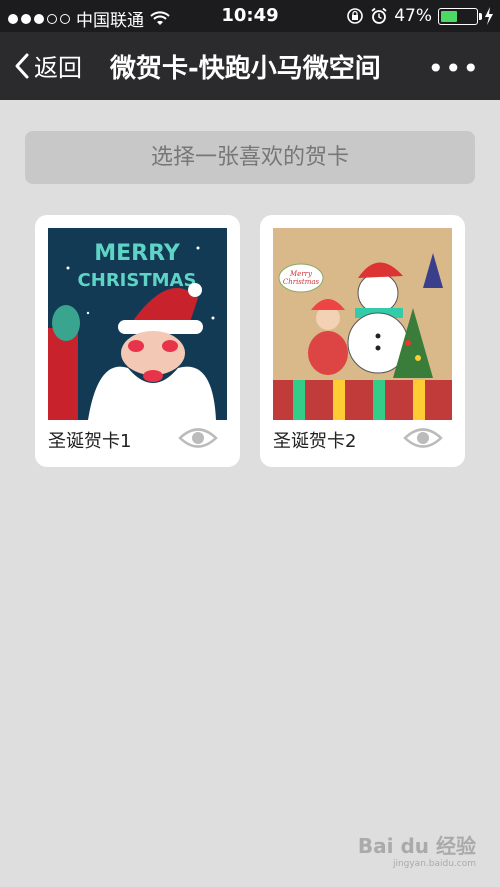 This screenshot has height=887, width=500. Describe the element at coordinates (355, 16) in the screenshot. I see `rotation-lock-icon` at that location.